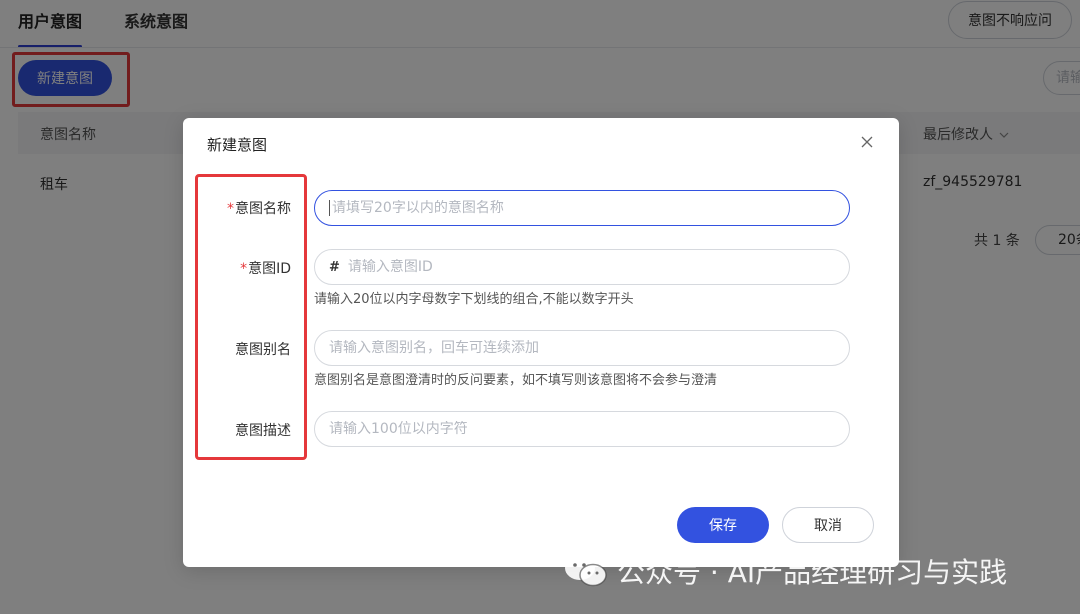 This screenshot has height=614, width=1080. What do you see at coordinates (474, 299) in the screenshot?
I see `intent-id-hint: 请输入20位以内字母数字下划线的组合,不能以数字开头` at bounding box center [474, 299].